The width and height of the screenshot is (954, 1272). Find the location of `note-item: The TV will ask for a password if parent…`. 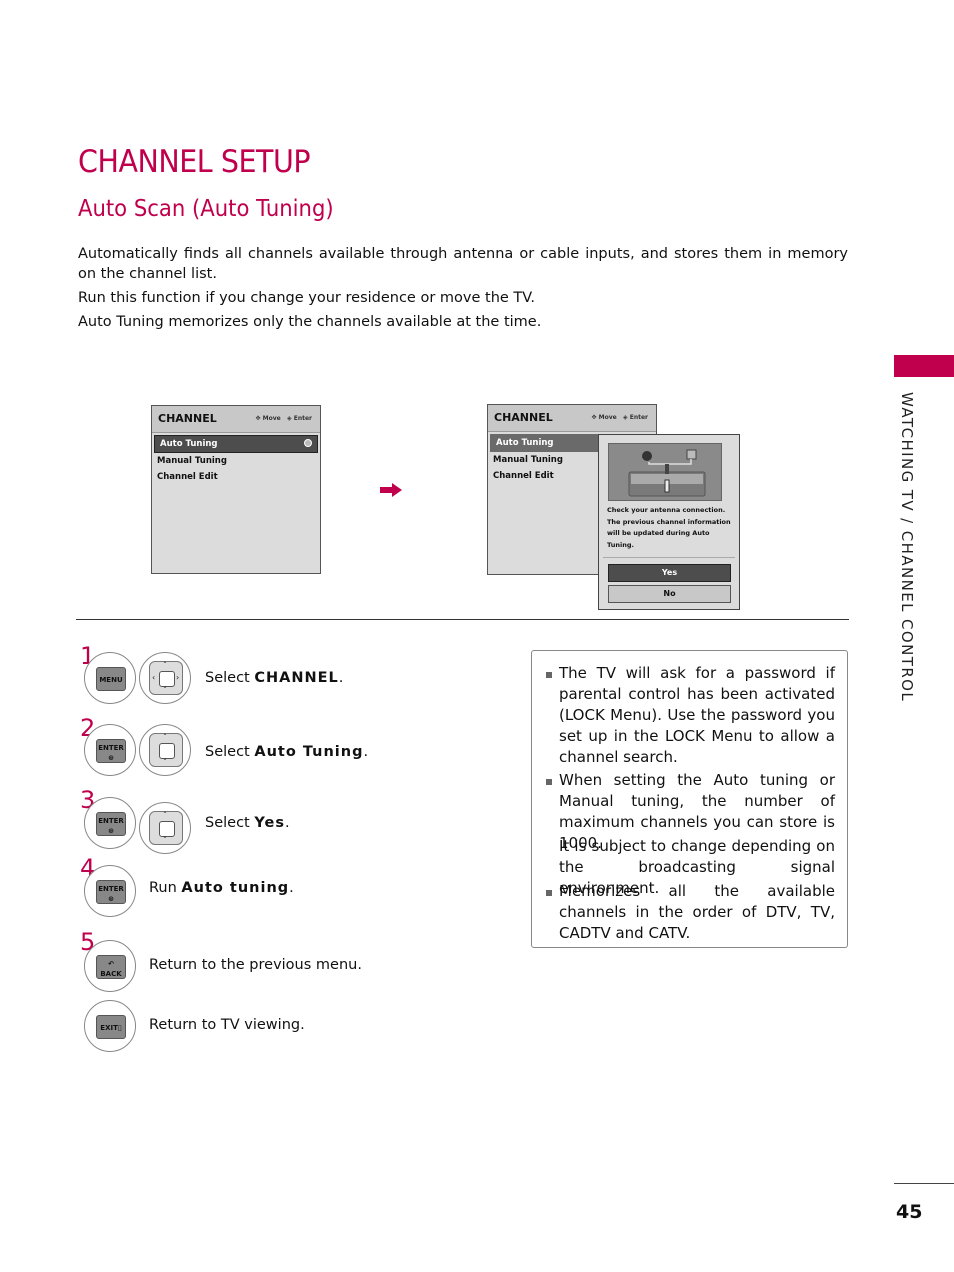

note-item: The TV will ask for a password if parent… is located at coordinates (697, 715).